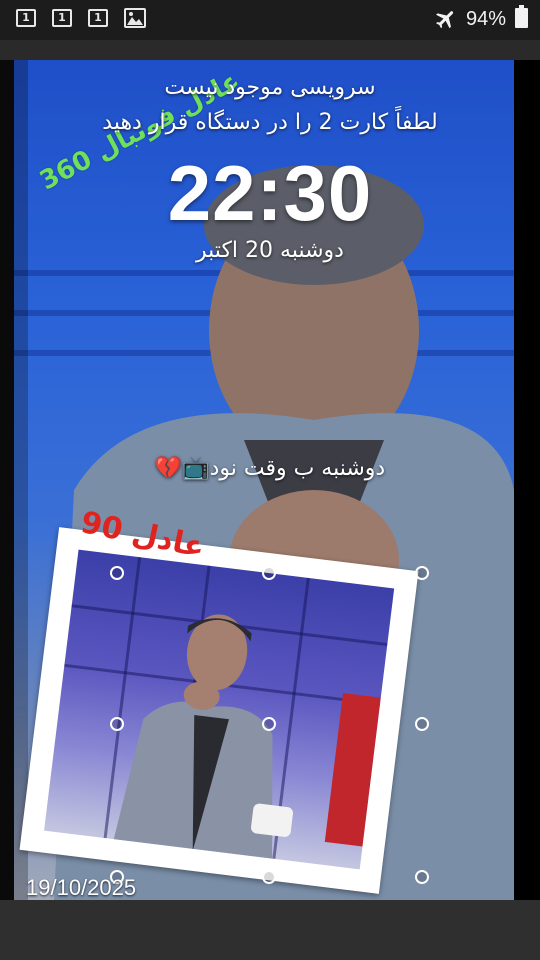  I want to click on owner-info-text: دوشنبه ب وقت نود📺💔, so click(270, 468).